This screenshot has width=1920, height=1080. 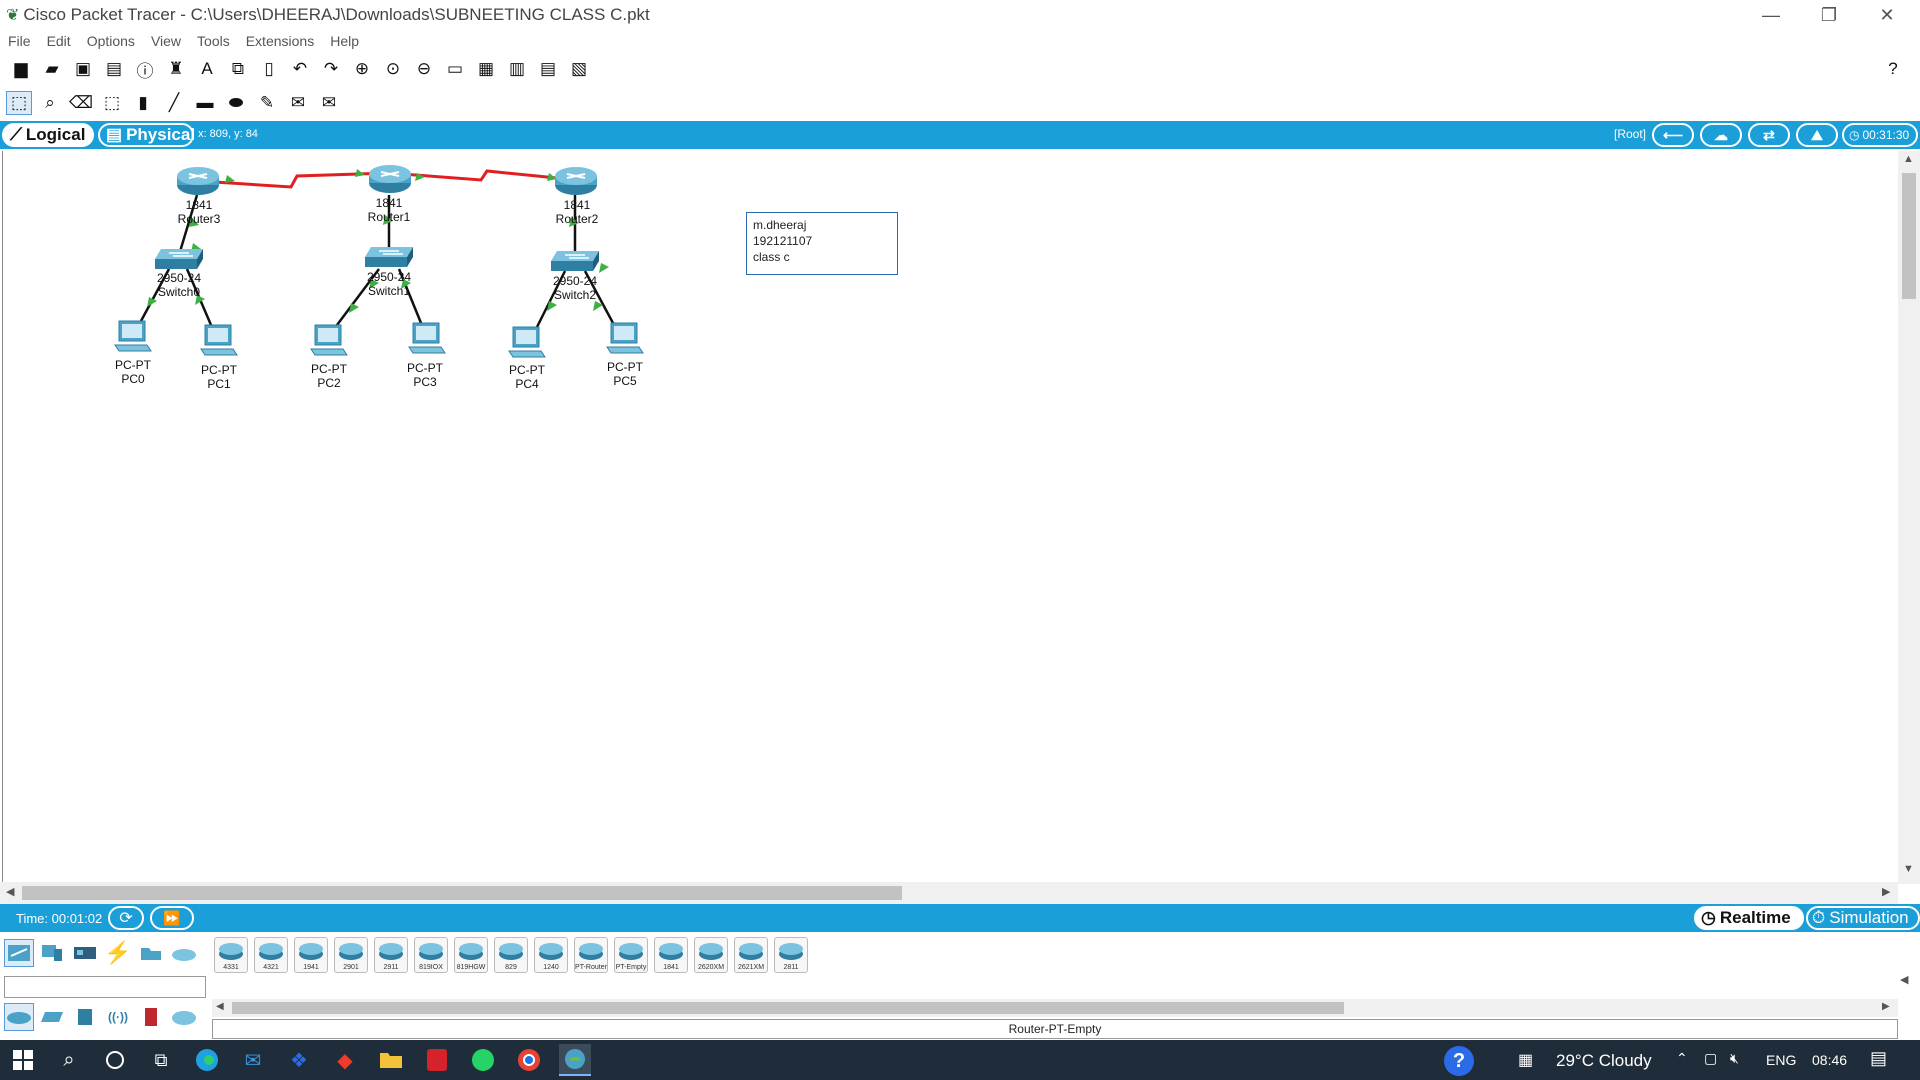 What do you see at coordinates (238, 69) in the screenshot?
I see `copy-icon: ⧉` at bounding box center [238, 69].